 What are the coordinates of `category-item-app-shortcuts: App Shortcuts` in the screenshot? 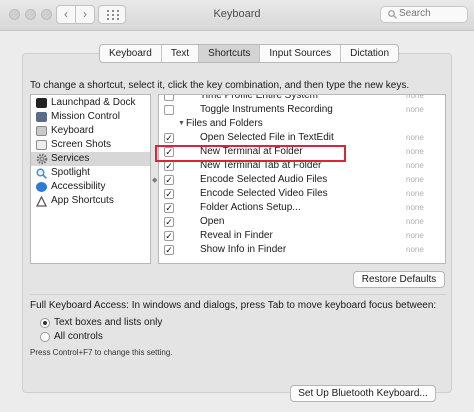 It's located at (90, 201).